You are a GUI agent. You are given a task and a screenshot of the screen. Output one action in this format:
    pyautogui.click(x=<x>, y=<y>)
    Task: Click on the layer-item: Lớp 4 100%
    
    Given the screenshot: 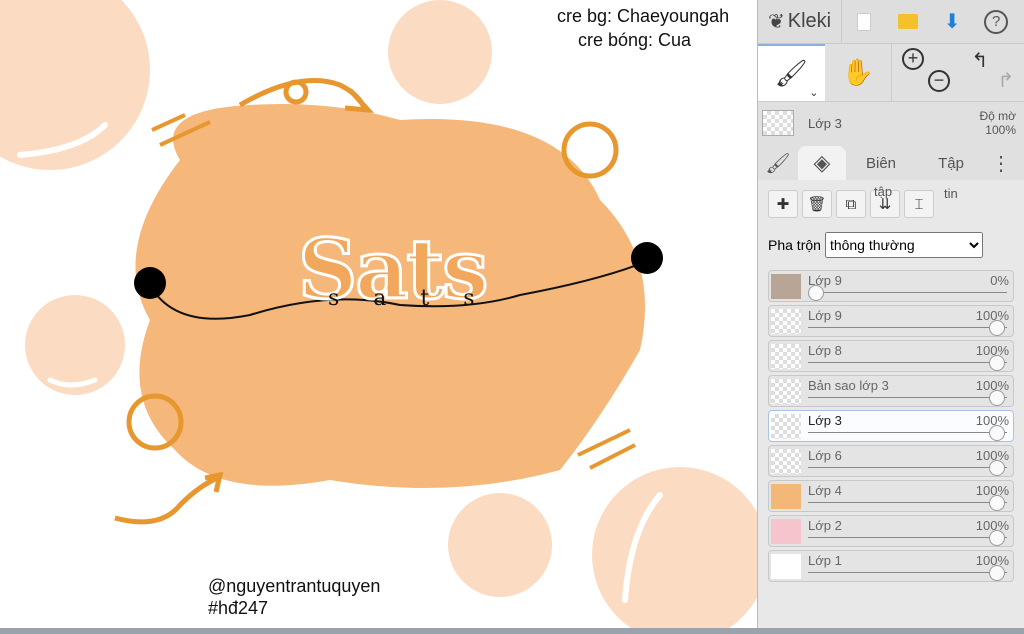 What is the action you would take?
    pyautogui.click(x=891, y=496)
    